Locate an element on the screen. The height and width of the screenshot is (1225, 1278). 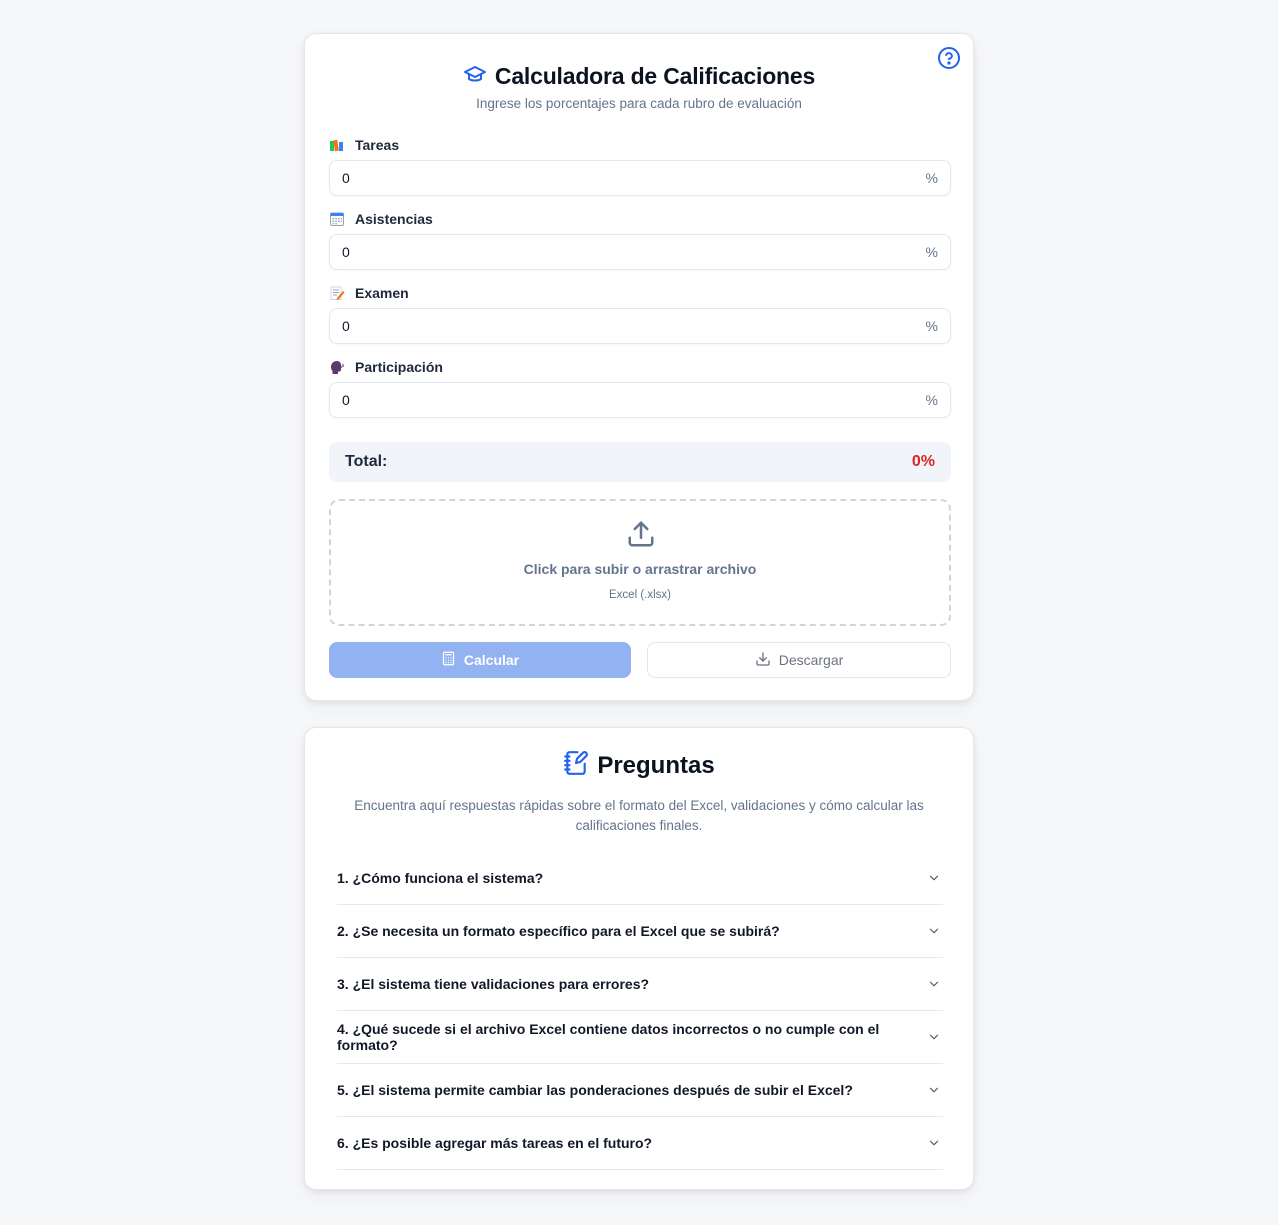
field-label-text: Examen is located at coordinates (382, 293).